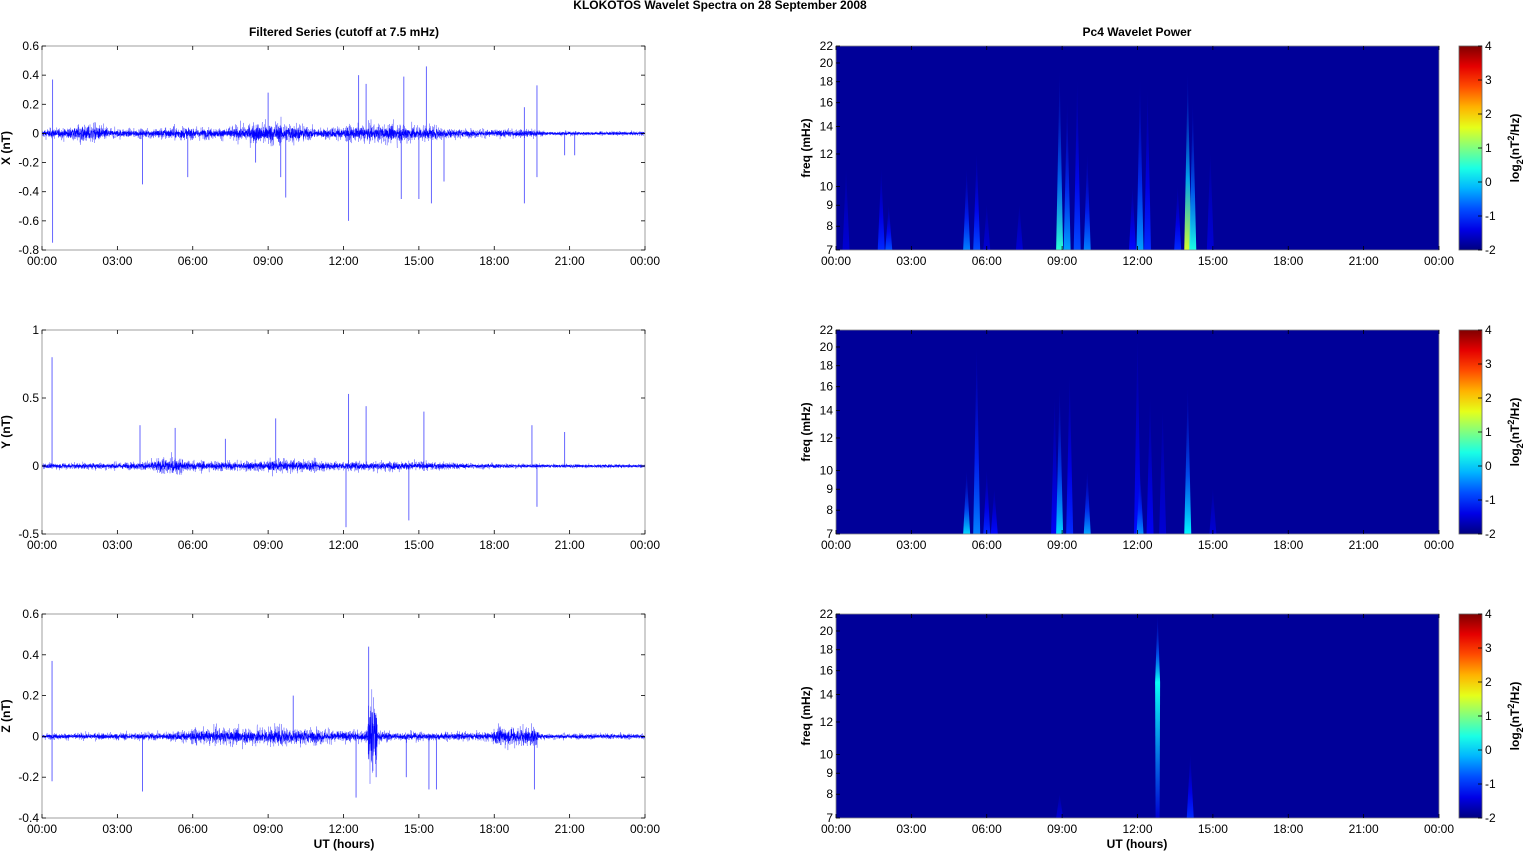 This screenshot has width=1526, height=851. I want to click on wavelet-power-y, so click(1137, 432).